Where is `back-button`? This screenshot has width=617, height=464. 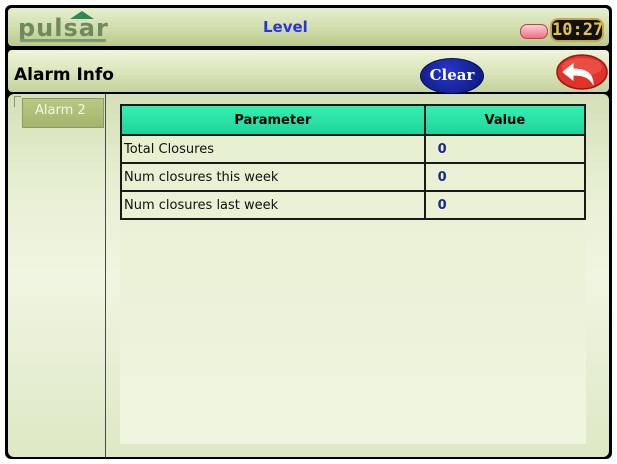
back-button is located at coordinates (582, 72).